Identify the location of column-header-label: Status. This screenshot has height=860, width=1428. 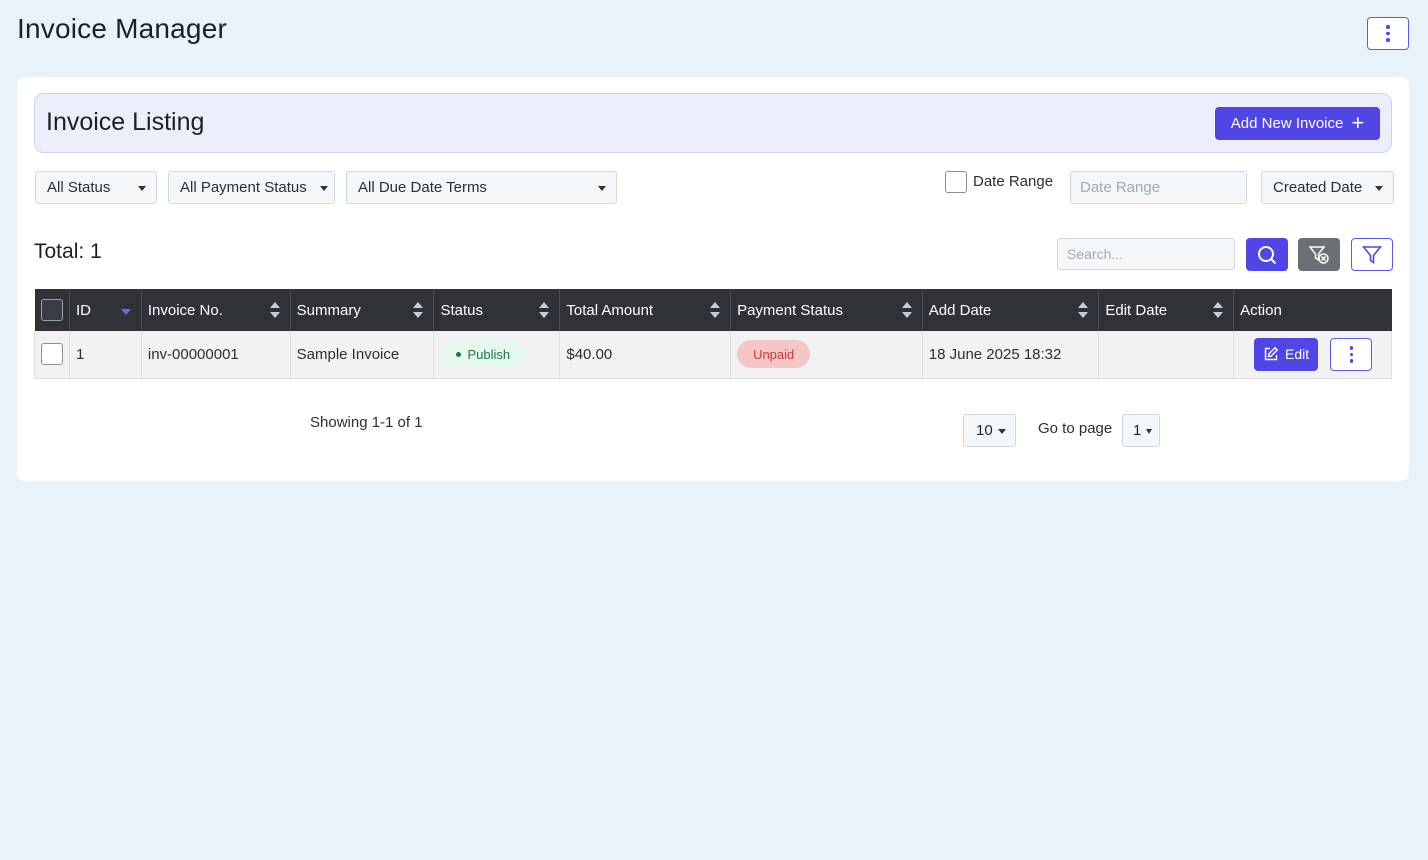
(461, 310).